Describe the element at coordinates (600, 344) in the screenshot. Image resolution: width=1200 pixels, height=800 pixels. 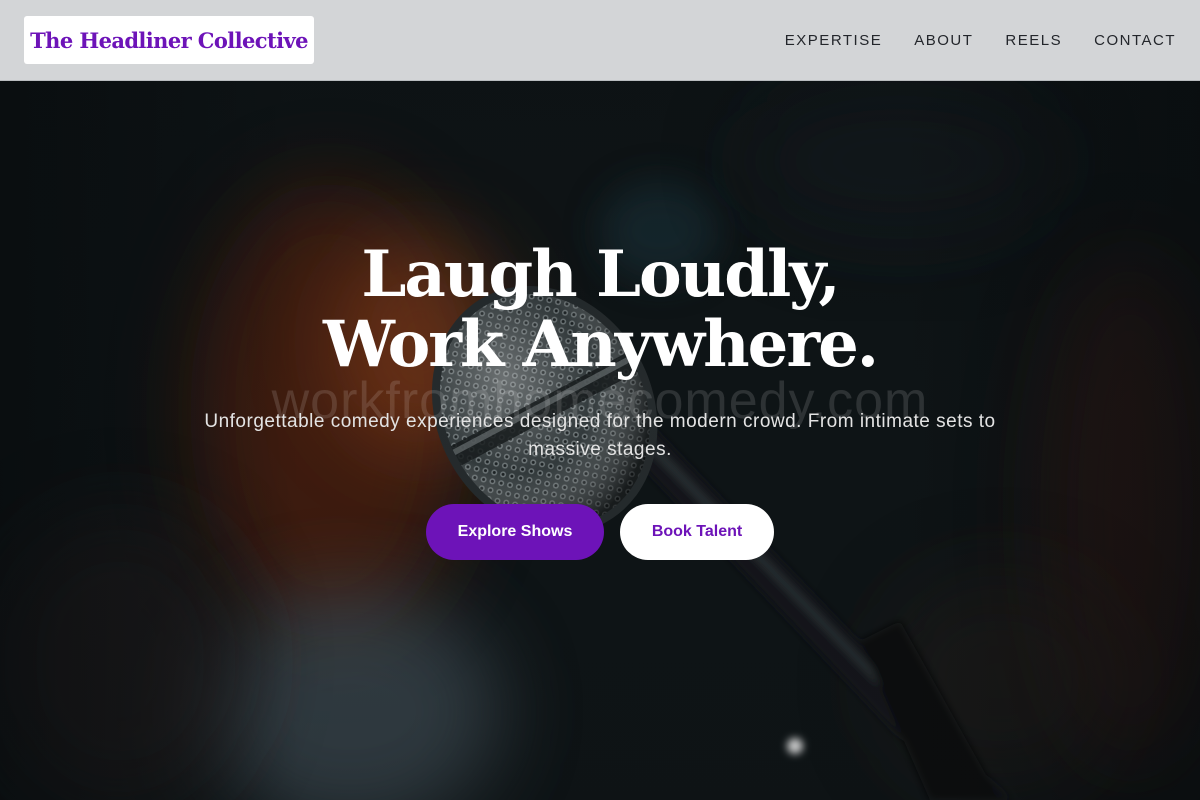
I see `hero-title-line-2: Work Anywhere.` at that location.